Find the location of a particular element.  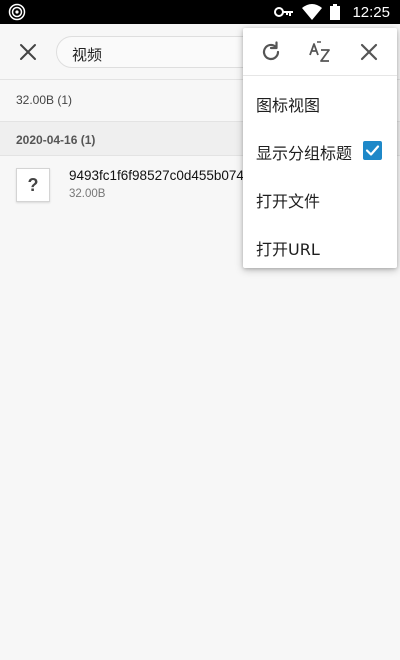

show-group-titles-checkbox is located at coordinates (372, 150).